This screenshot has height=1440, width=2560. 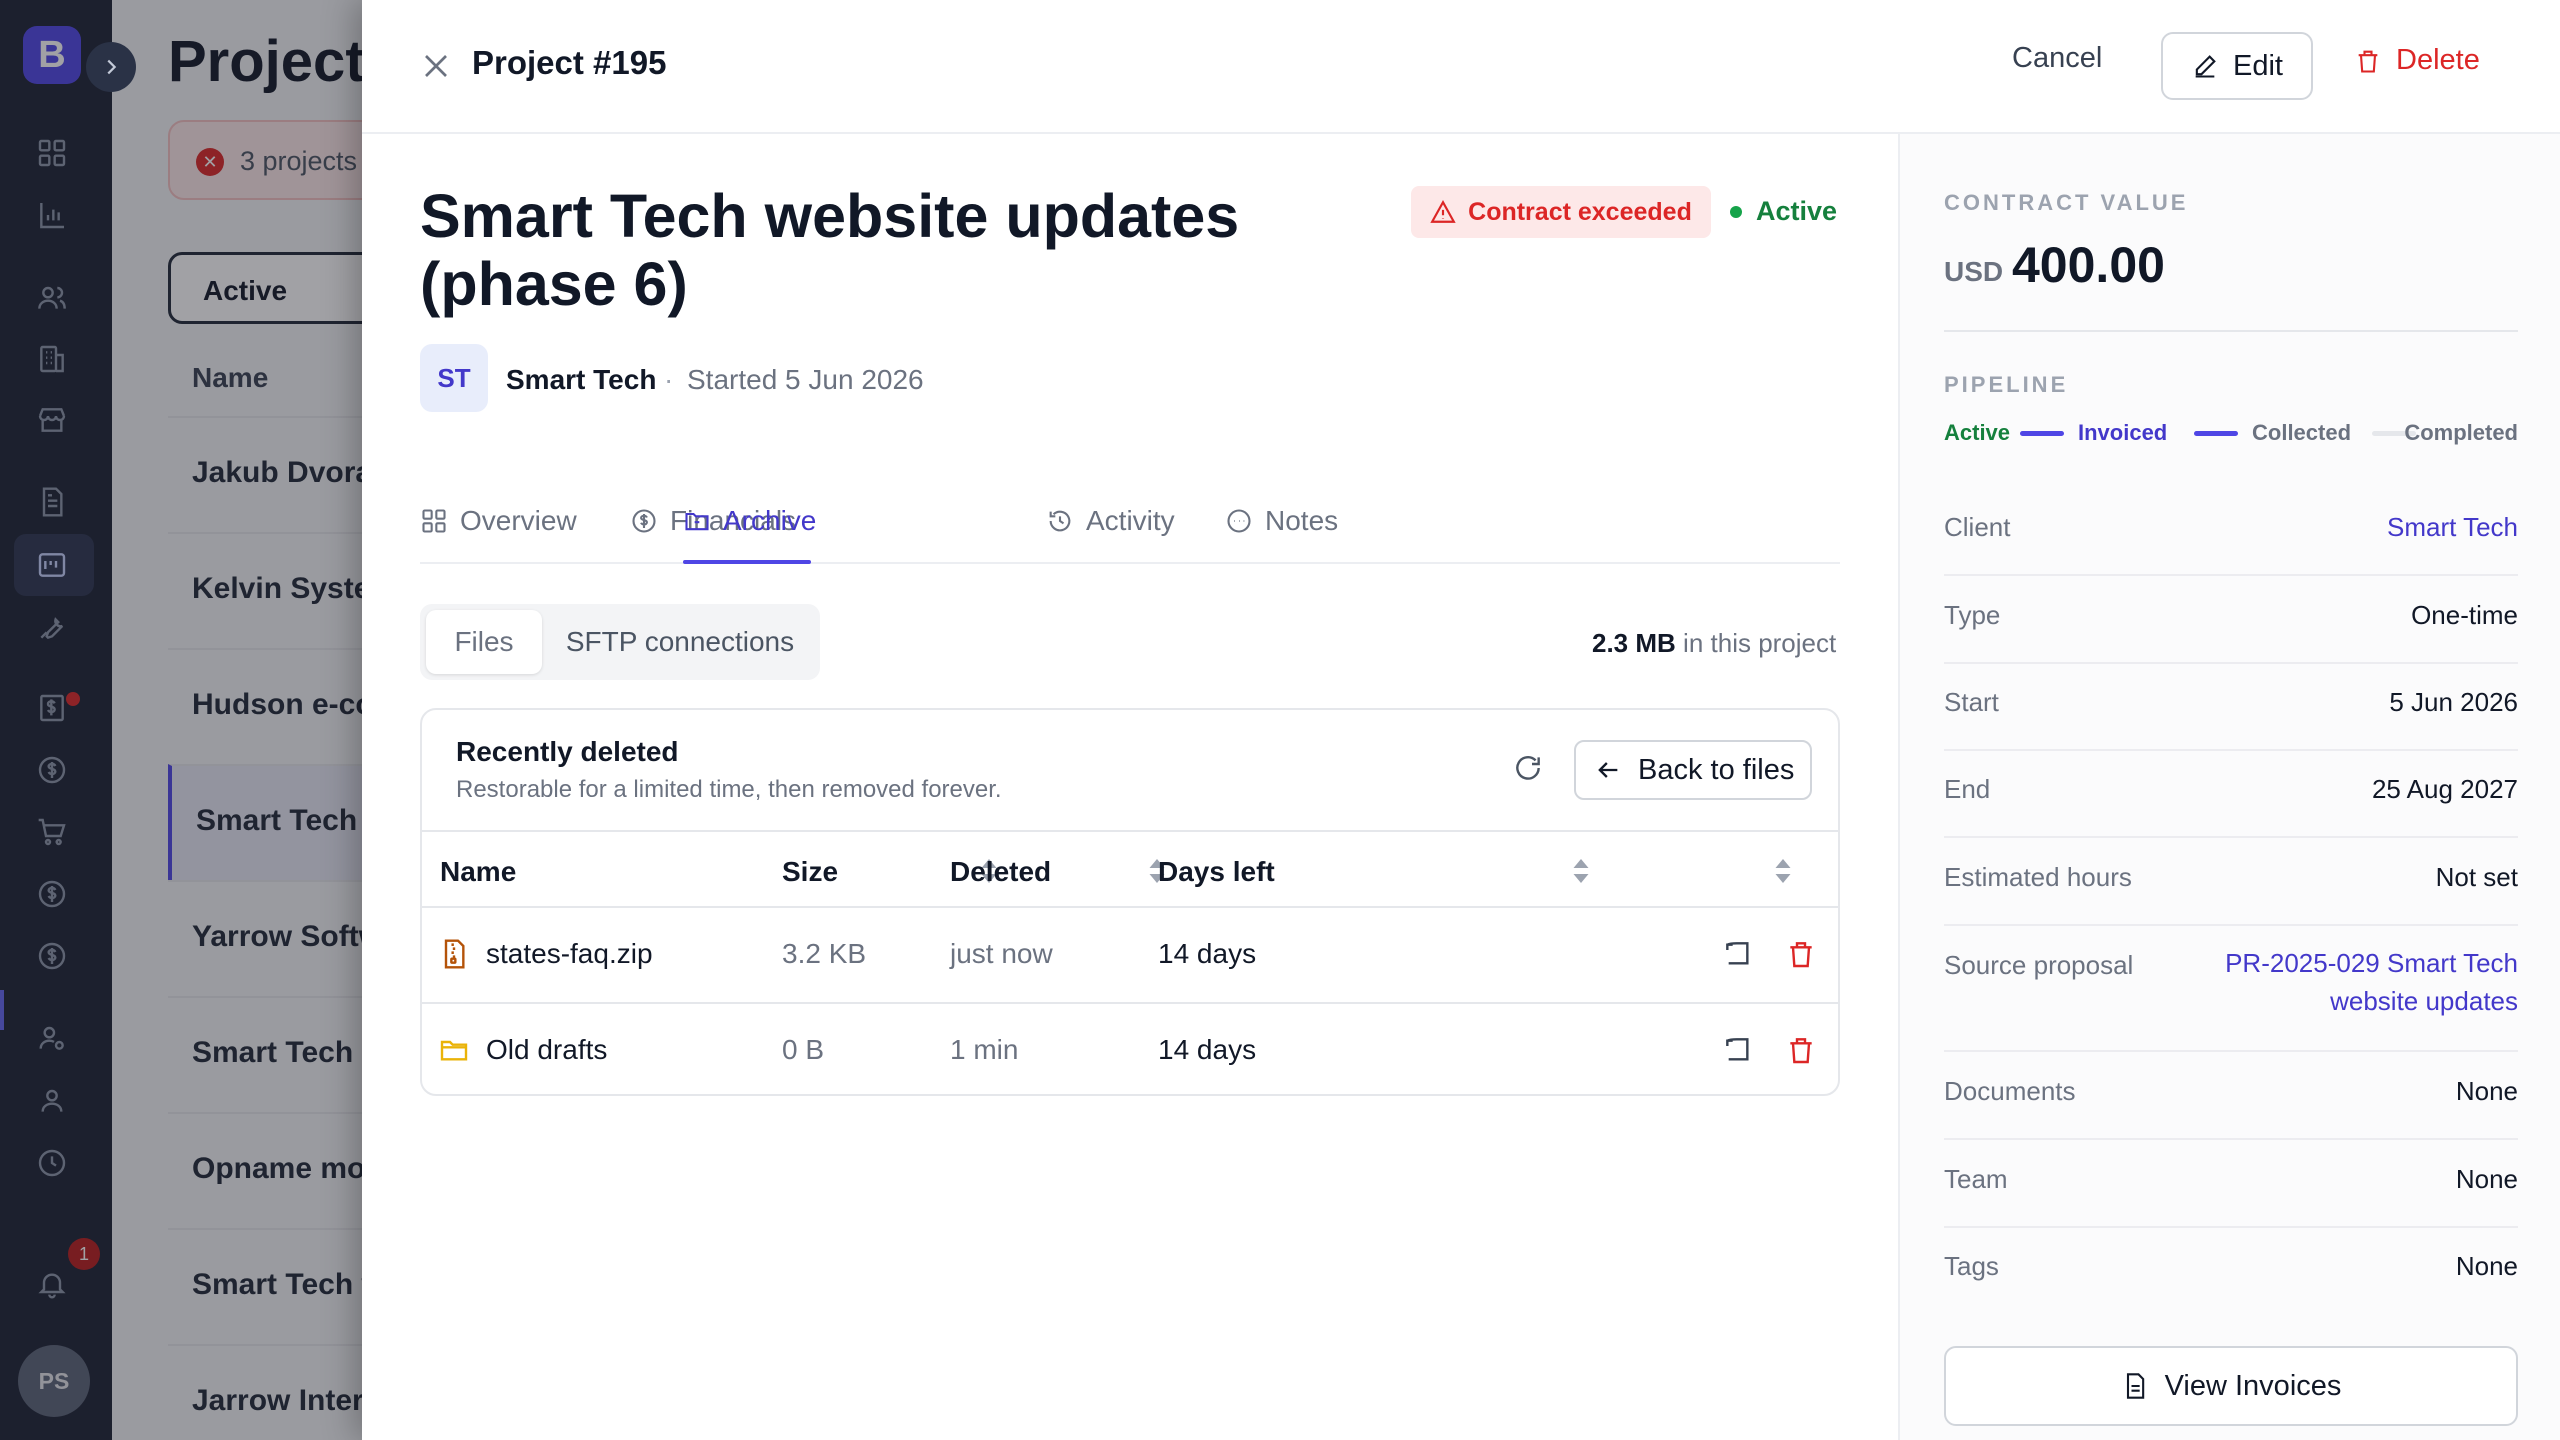 I want to click on client-name: Smart Tech, so click(x=581, y=380).